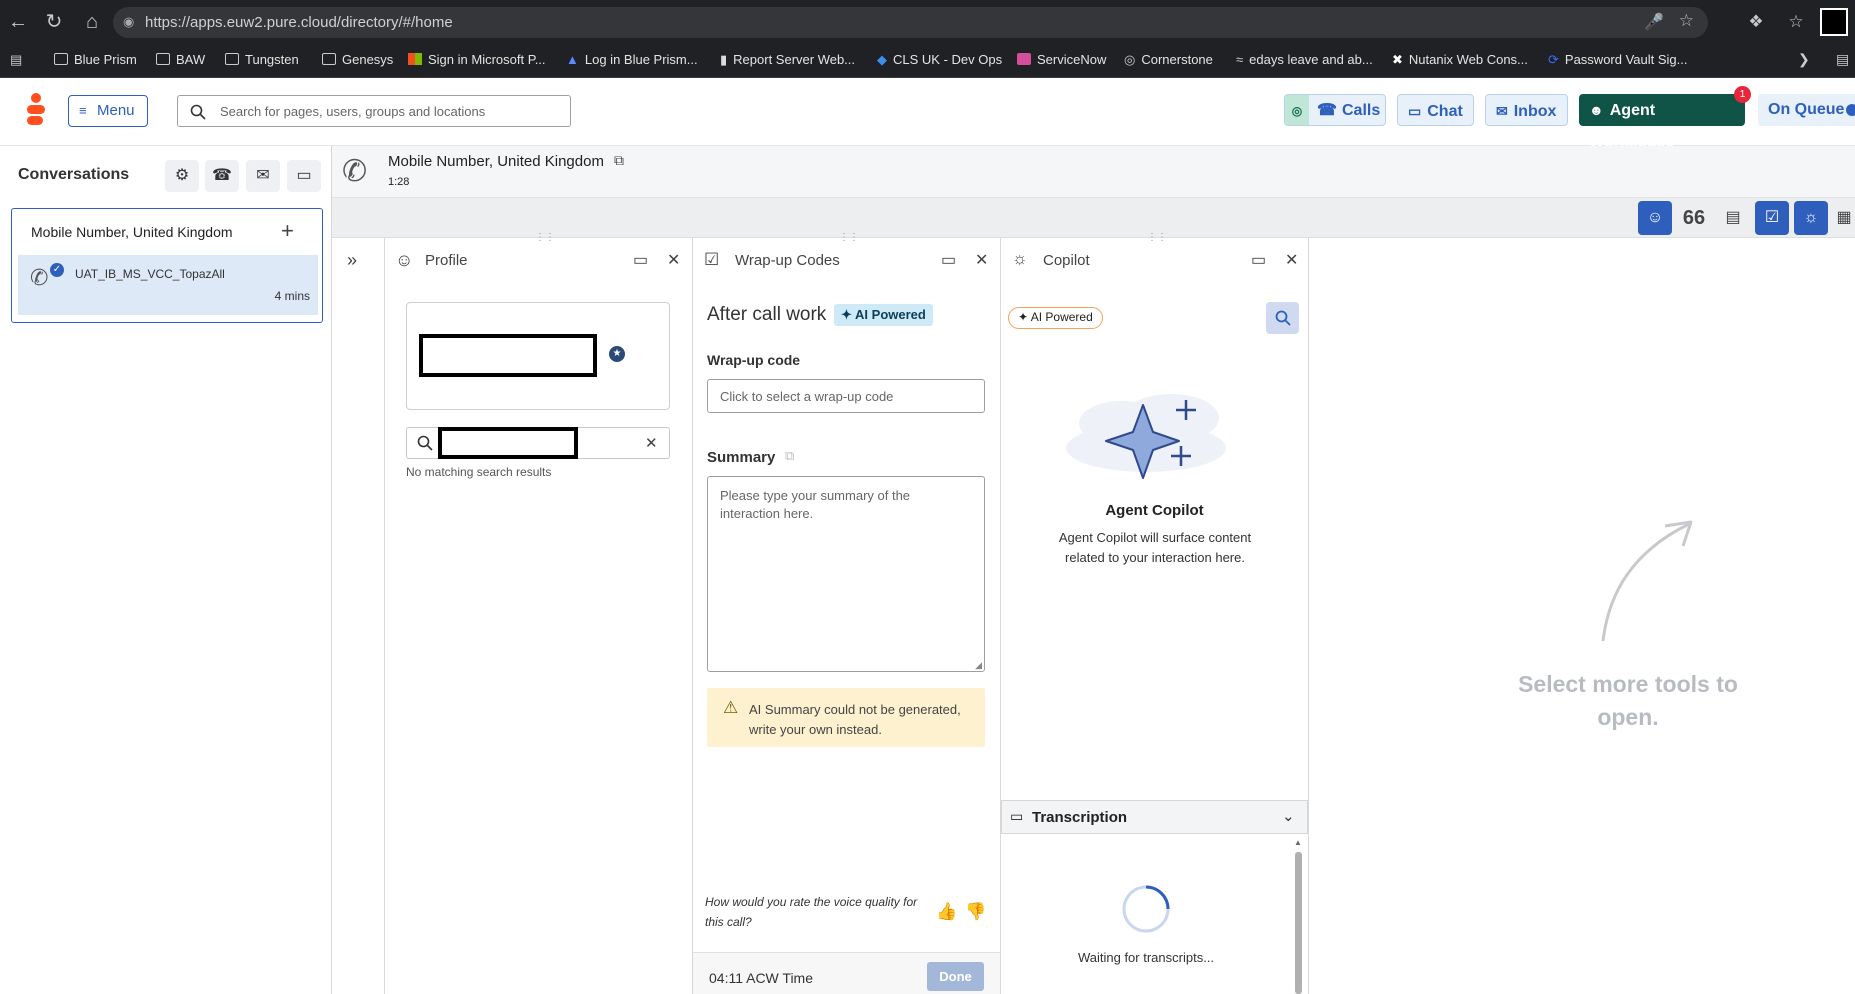  Describe the element at coordinates (761, 978) in the screenshot. I see `acw-time: 04:11 ACW Time` at that location.